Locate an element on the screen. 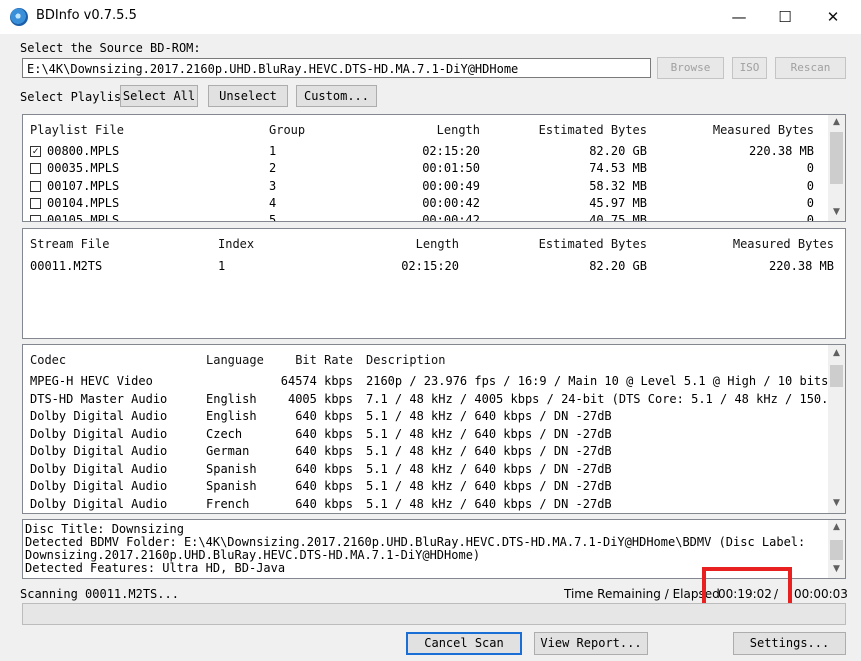 The width and height of the screenshot is (861, 661). close-button: ✕ is located at coordinates (833, 17).